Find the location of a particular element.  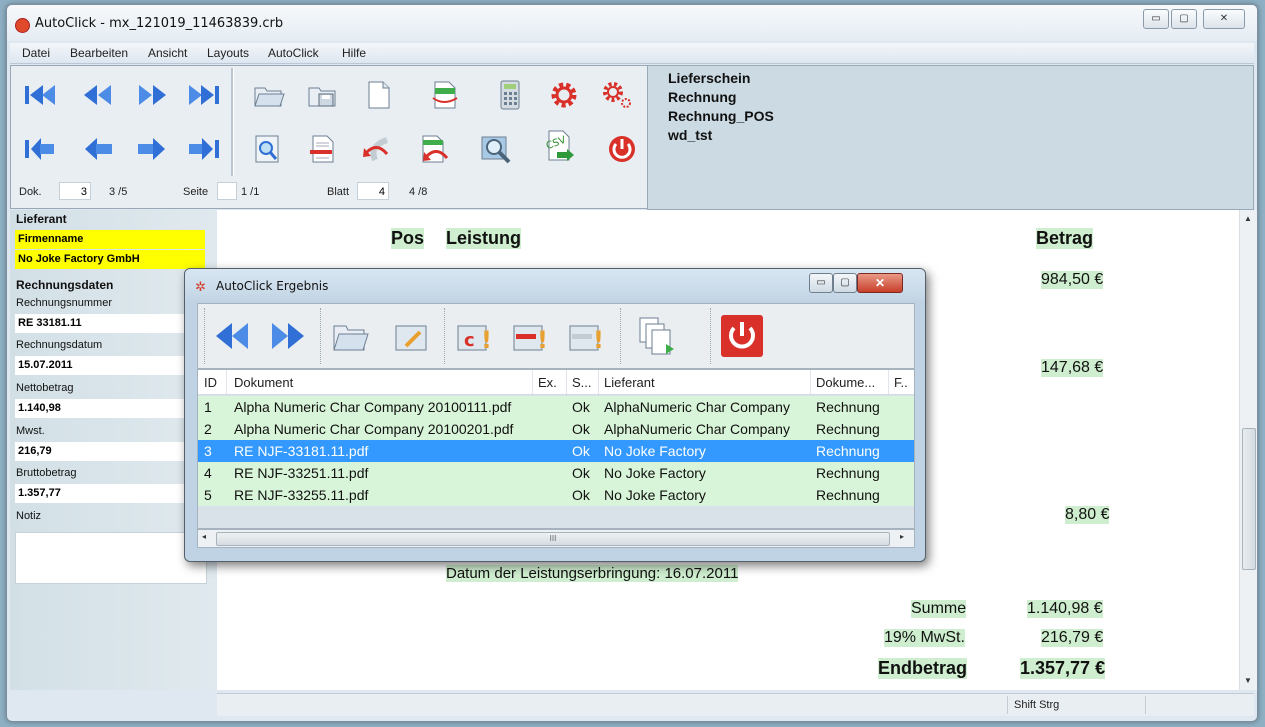

edit-folder-icon is located at coordinates (411, 338).